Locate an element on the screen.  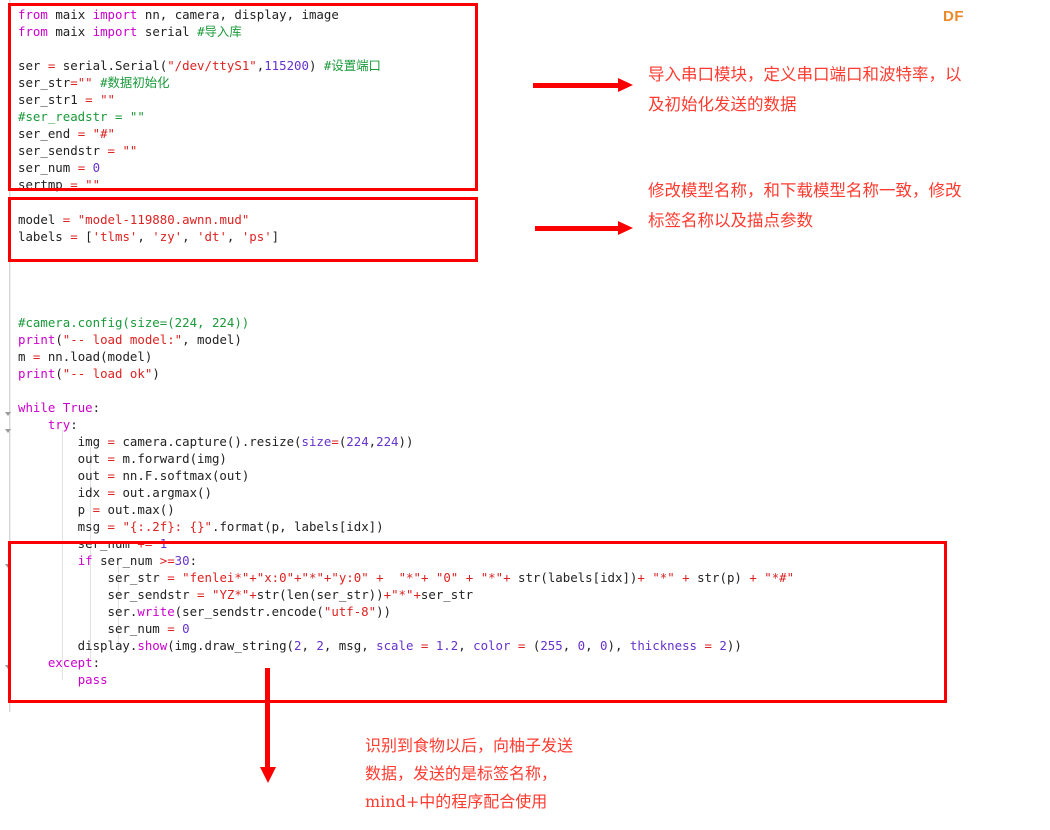
code-line-5: ser_str="" #数据初始化 is located at coordinates (94, 82).